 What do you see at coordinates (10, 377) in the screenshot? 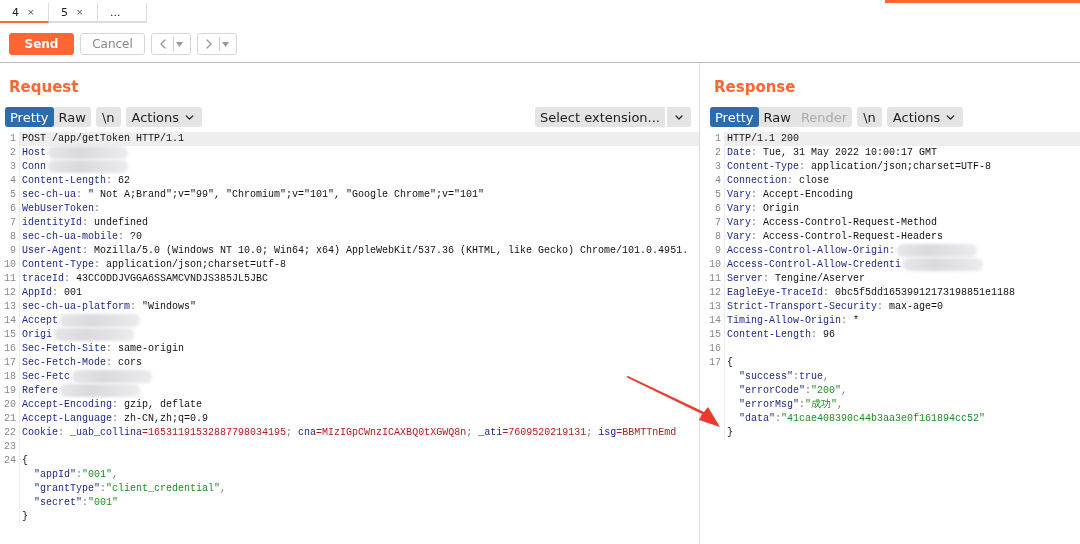
I see `line-number: 18` at bounding box center [10, 377].